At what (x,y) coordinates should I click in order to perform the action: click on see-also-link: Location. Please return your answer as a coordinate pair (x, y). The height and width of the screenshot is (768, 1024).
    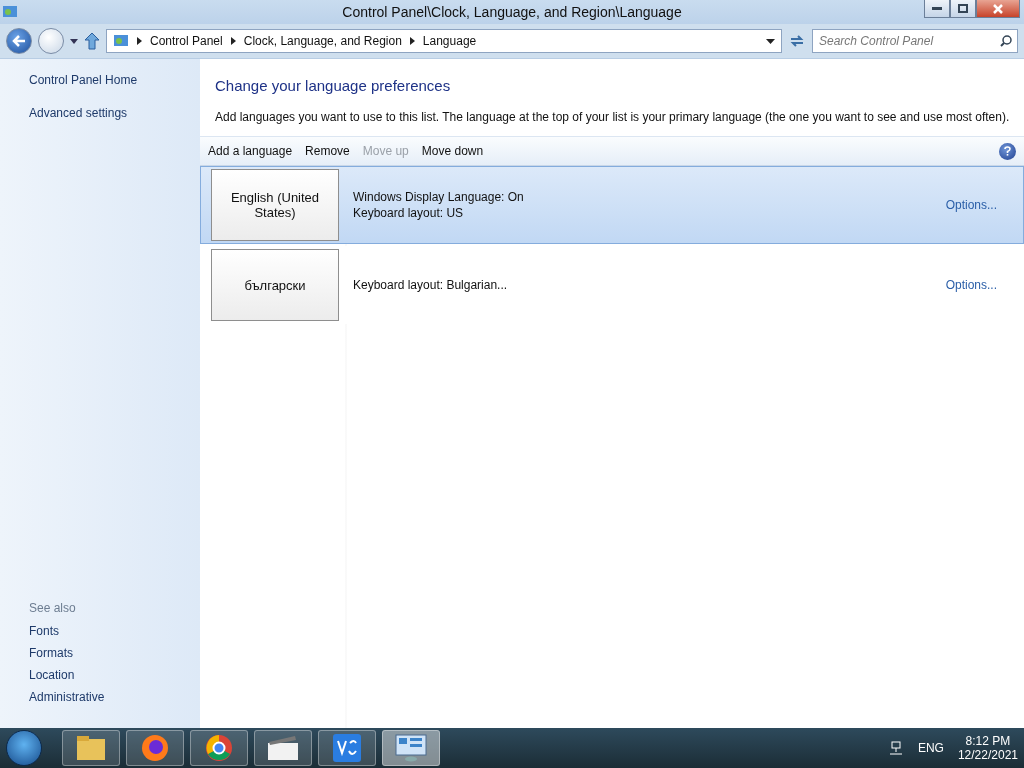
    Looking at the image, I should click on (114, 675).